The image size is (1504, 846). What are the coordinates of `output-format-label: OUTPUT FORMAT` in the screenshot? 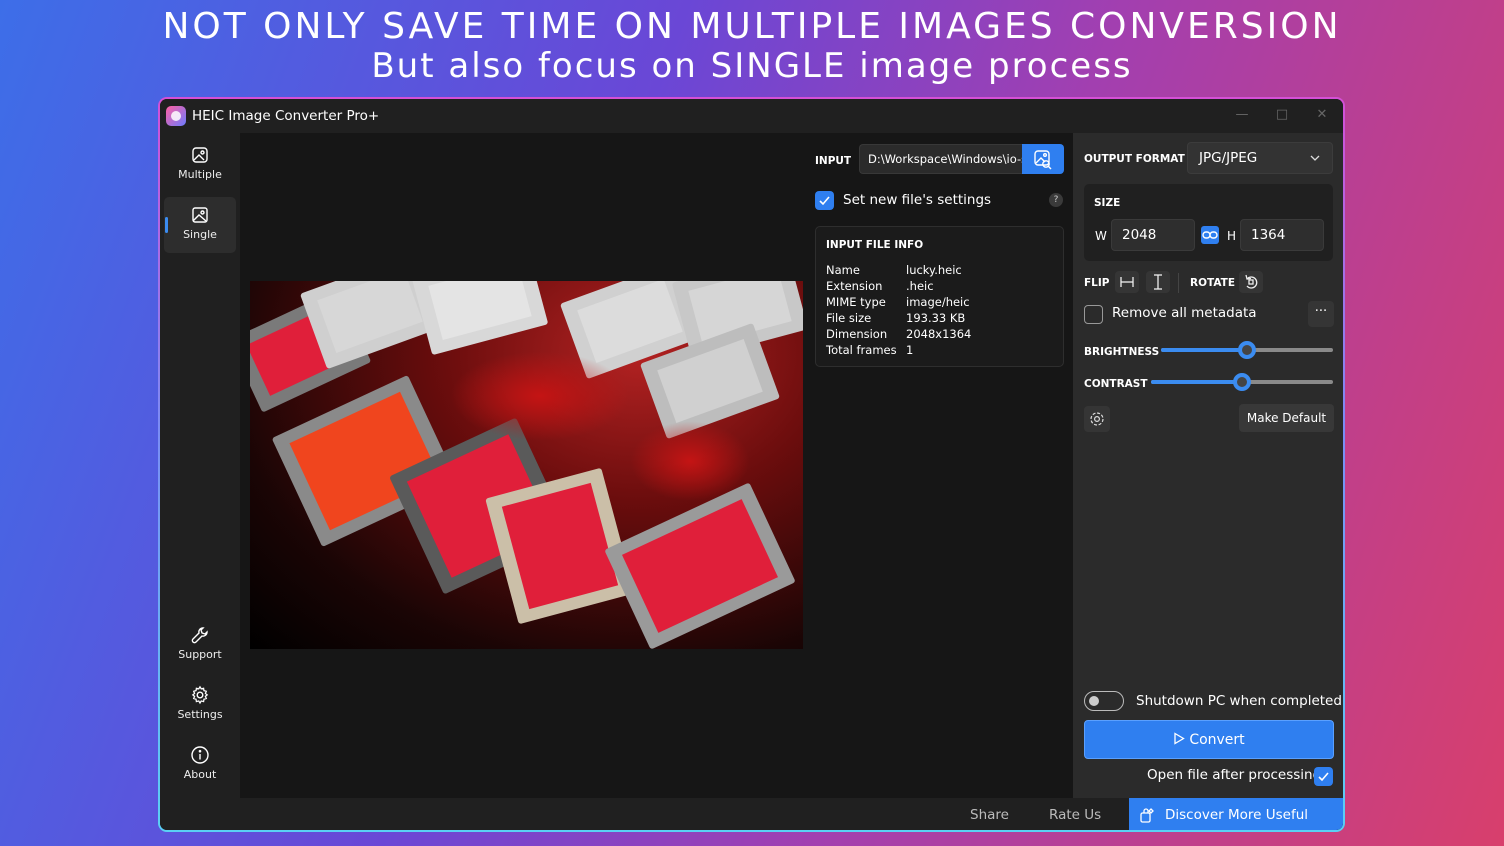 It's located at (1134, 159).